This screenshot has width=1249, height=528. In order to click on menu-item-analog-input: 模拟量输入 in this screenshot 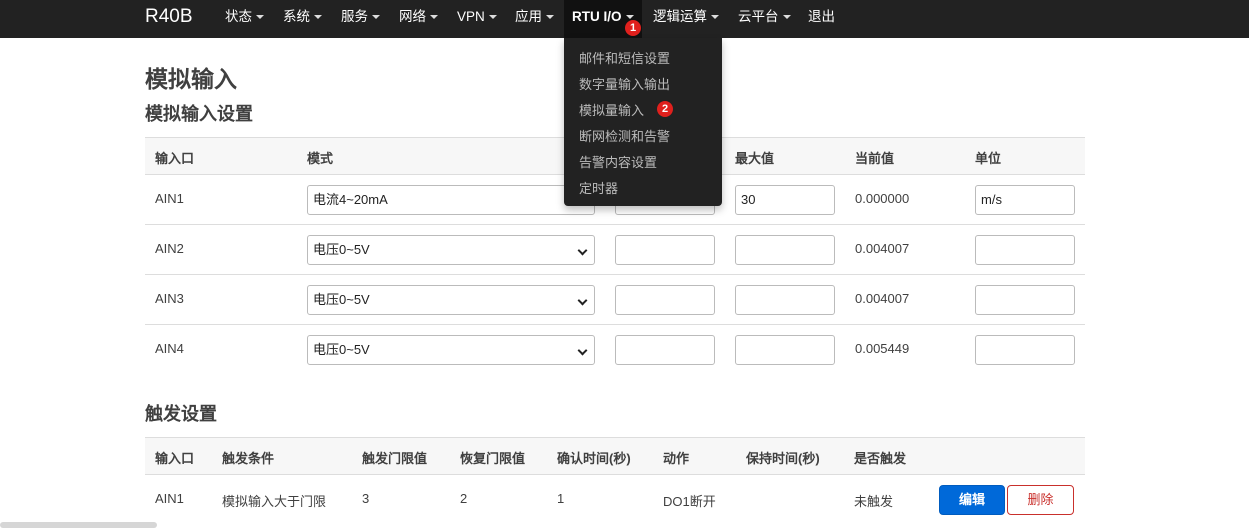, I will do `click(611, 109)`.